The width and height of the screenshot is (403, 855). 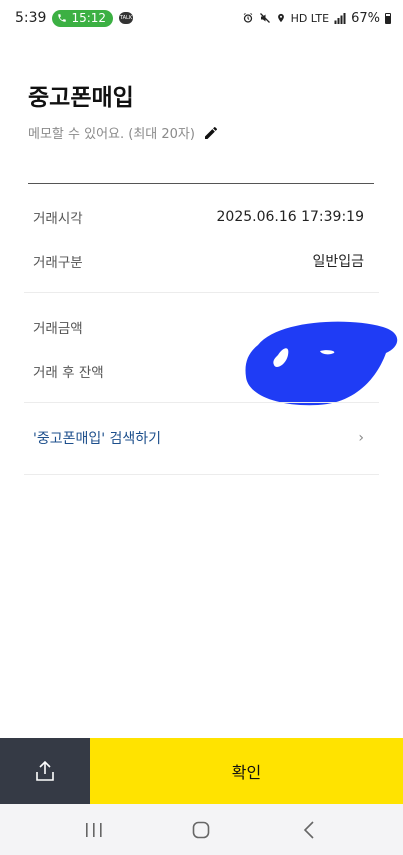 I want to click on share-icon, so click(x=45, y=770).